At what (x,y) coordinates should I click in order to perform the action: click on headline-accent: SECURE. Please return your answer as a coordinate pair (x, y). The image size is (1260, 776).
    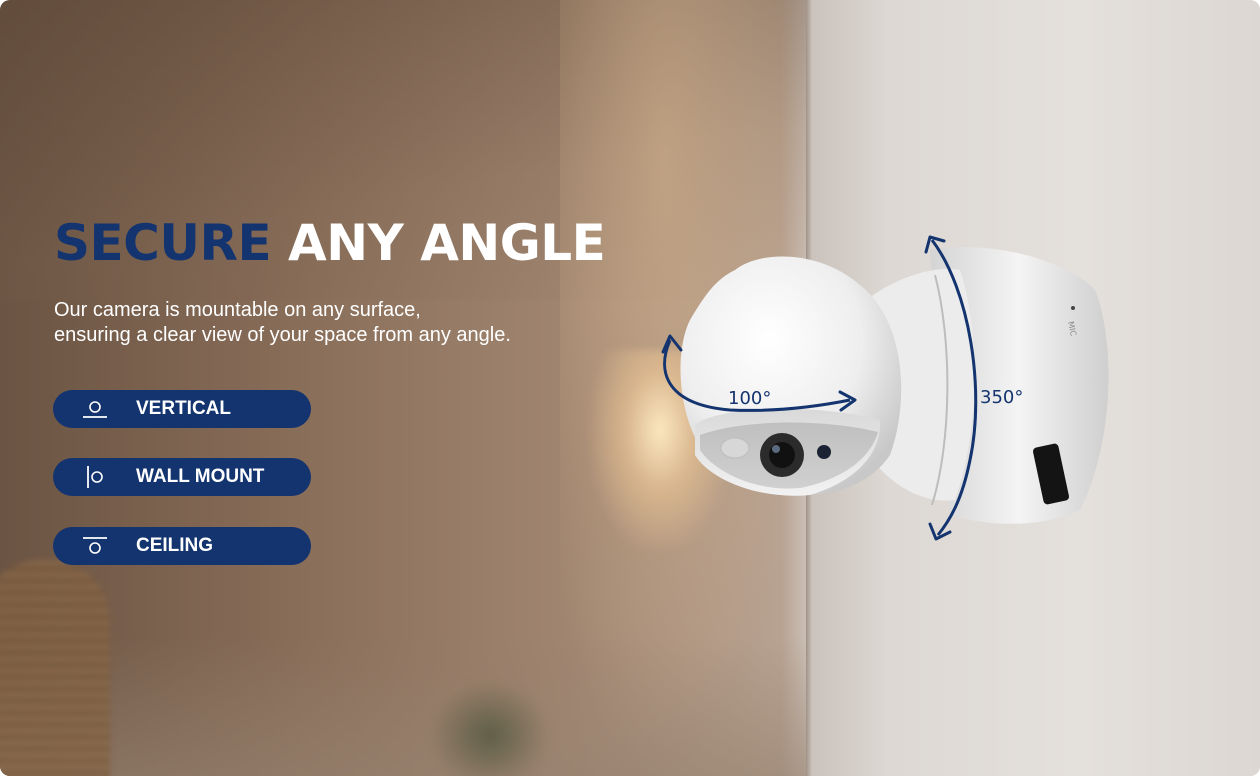
    Looking at the image, I should click on (163, 243).